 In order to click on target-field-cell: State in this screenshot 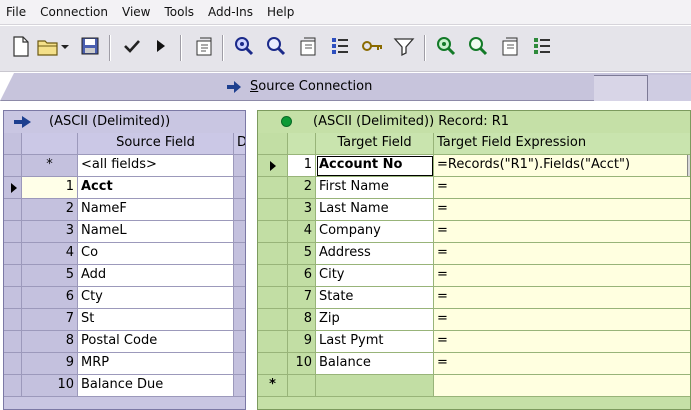, I will do `click(375, 298)`.